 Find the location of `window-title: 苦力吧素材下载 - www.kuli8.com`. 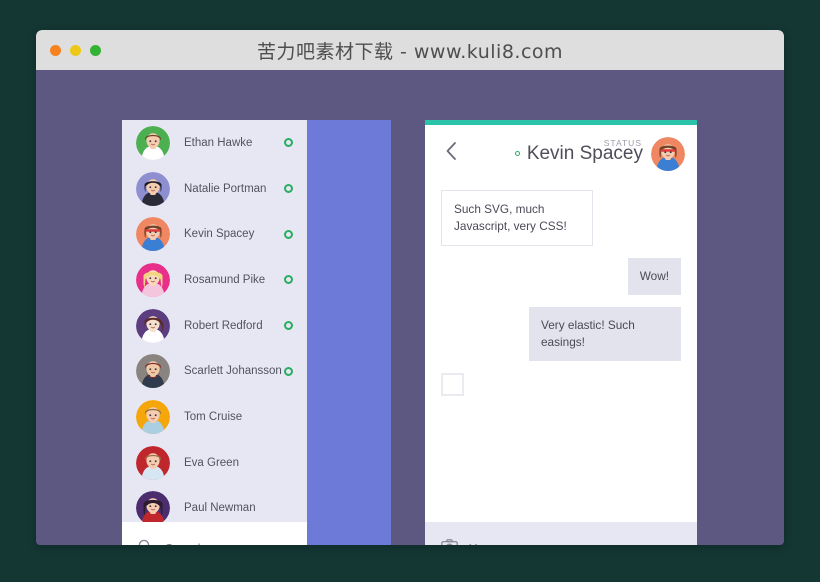

window-title: 苦力吧素材下载 - www.kuli8.com is located at coordinates (410, 51).